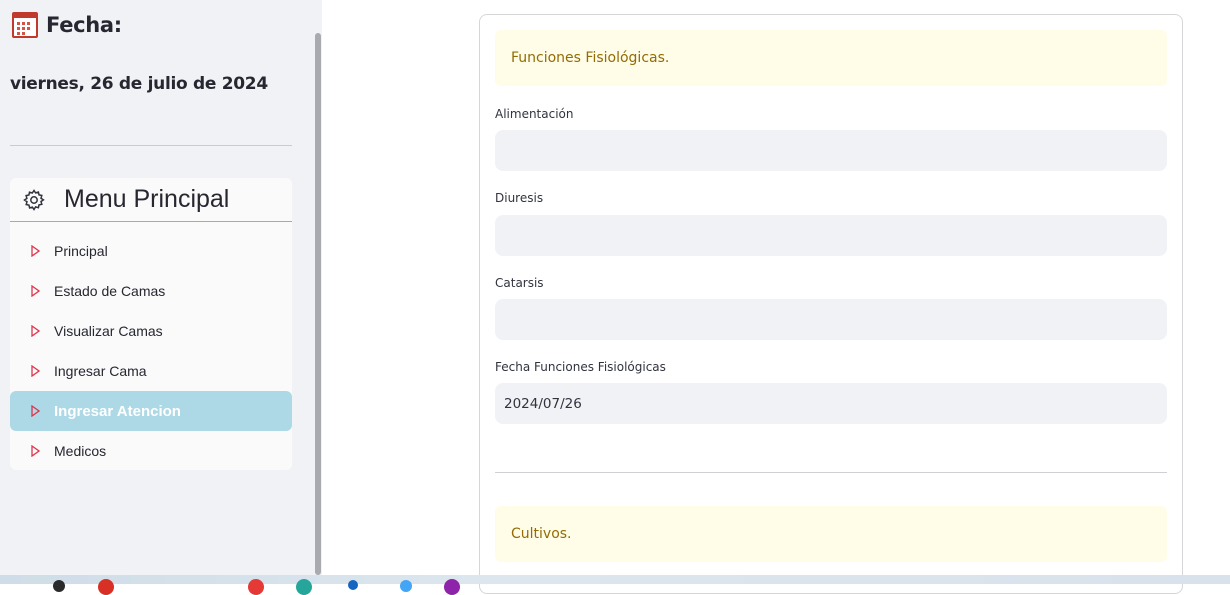 The width and height of the screenshot is (1230, 595). What do you see at coordinates (831, 58) in the screenshot?
I see `section-header-funciones-fisiologicas: Funciones Fisiológicas.` at bounding box center [831, 58].